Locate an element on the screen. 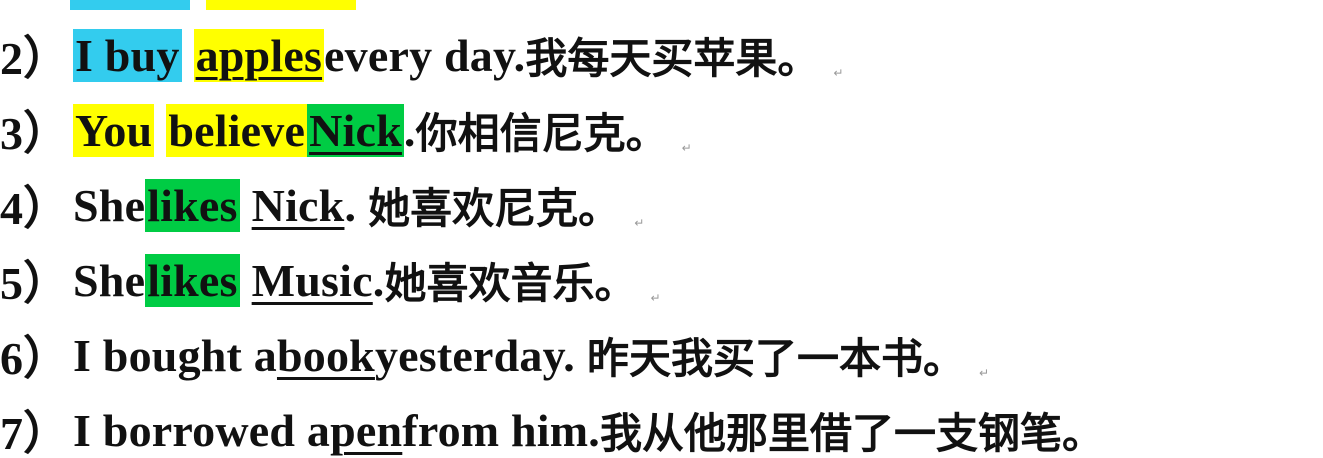 The height and width of the screenshot is (458, 1323). line-number: 4） is located at coordinates (34, 208).